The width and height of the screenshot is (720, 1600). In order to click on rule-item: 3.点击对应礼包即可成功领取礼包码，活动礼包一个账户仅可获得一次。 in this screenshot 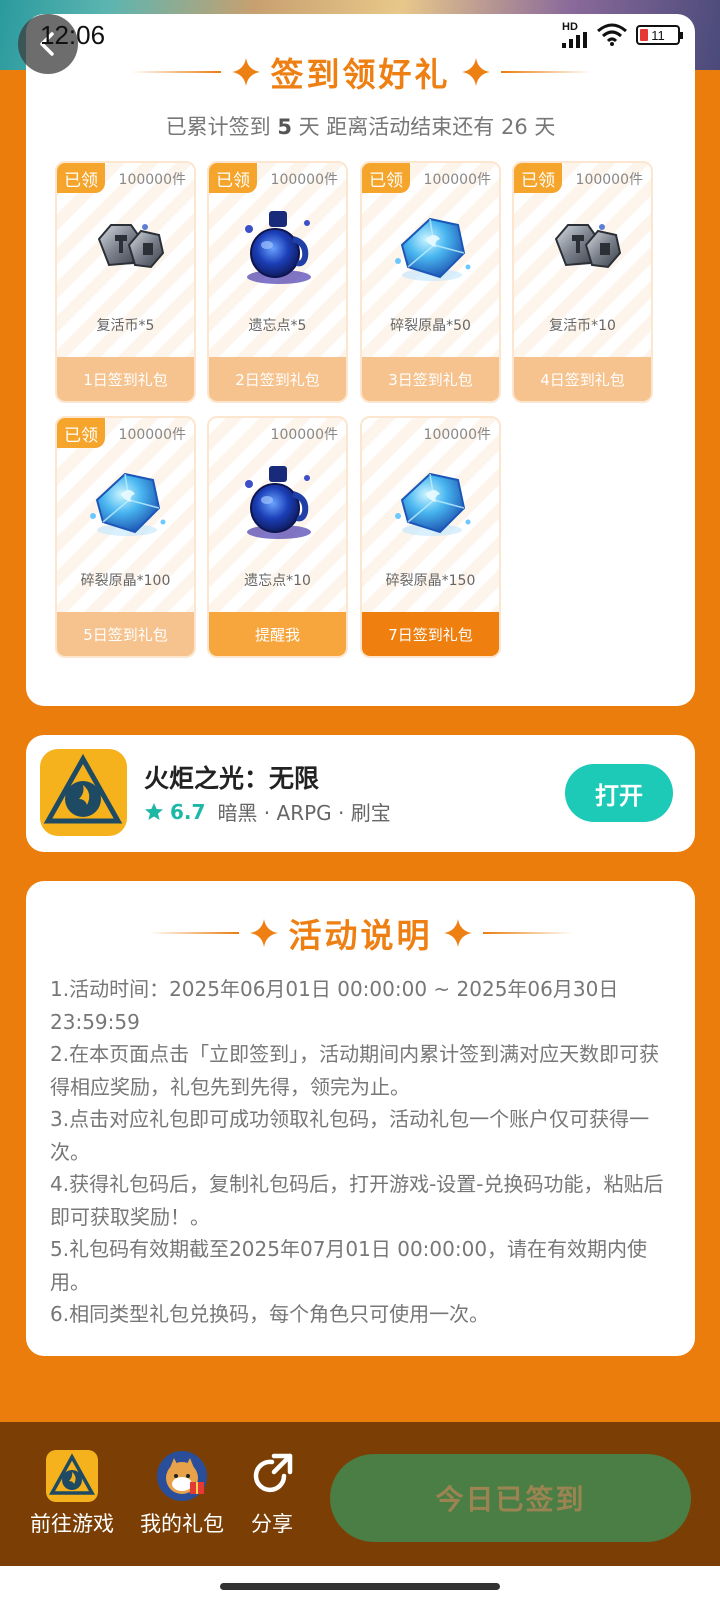, I will do `click(350, 1135)`.